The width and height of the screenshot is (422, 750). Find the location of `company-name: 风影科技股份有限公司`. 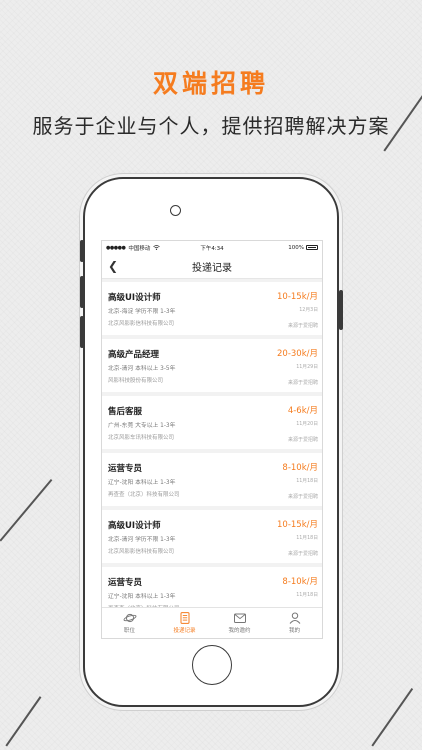

company-name: 风影科技股份有限公司 is located at coordinates (136, 381).